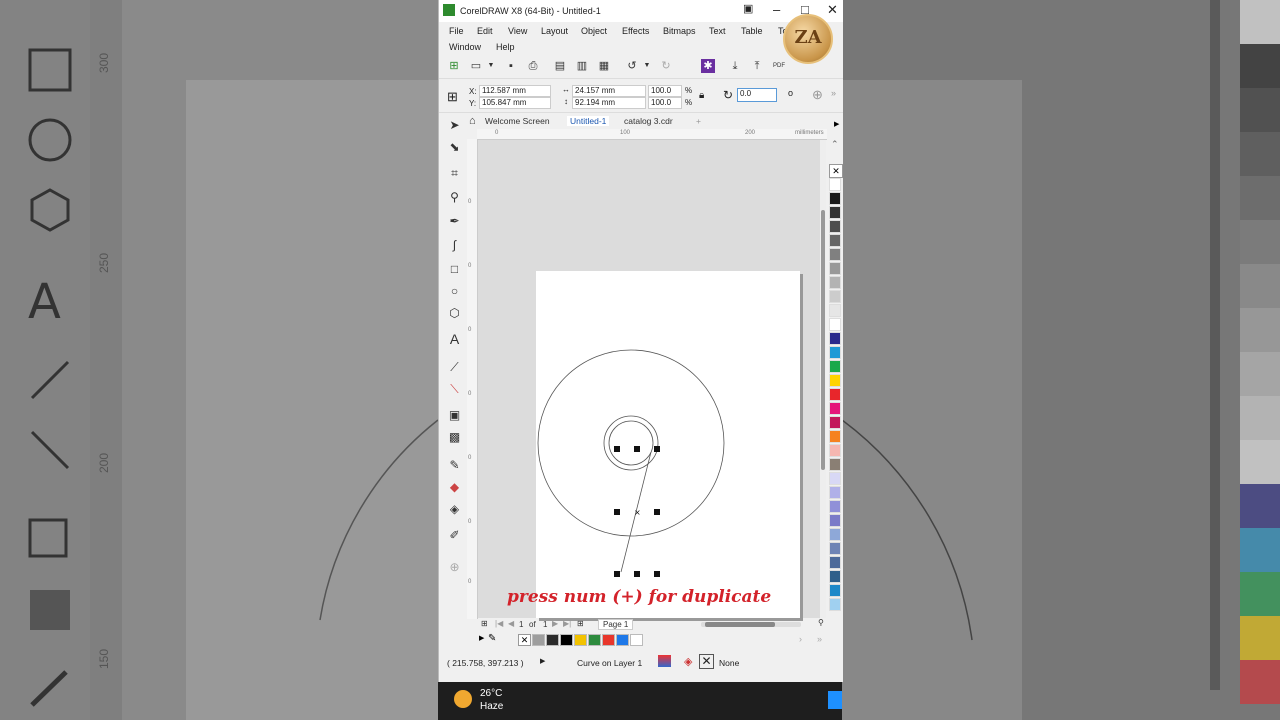  I want to click on smart-fill-icon: ◈, so click(454, 509).